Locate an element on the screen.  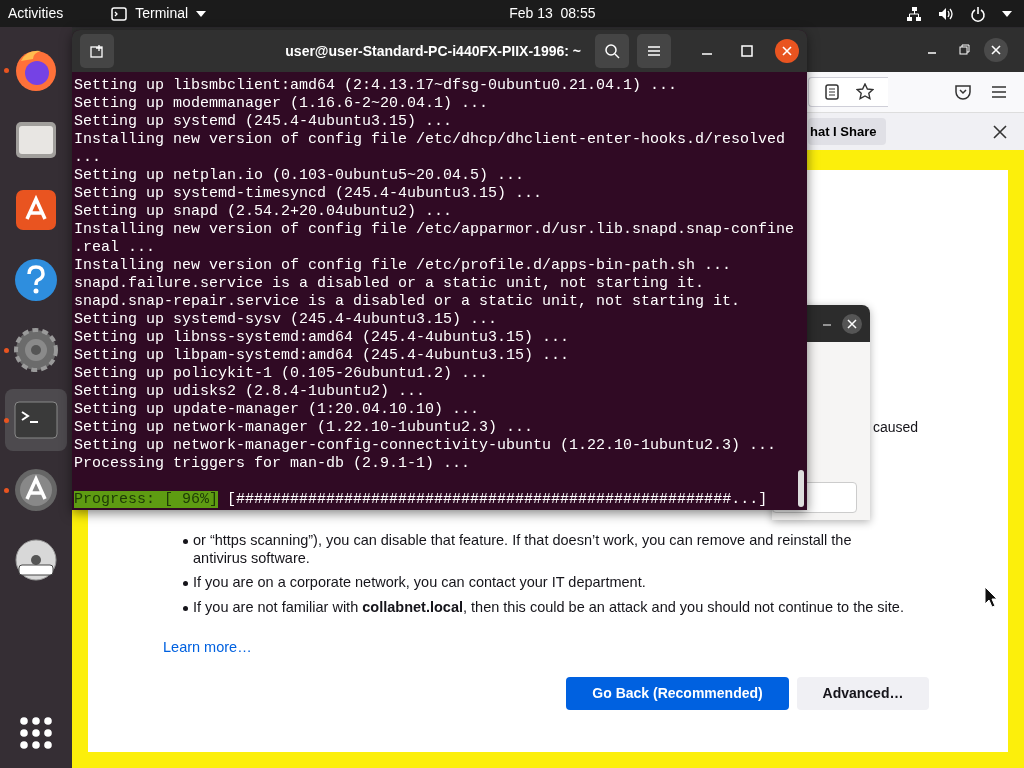
new-tab-button is located at coordinates (97, 51).